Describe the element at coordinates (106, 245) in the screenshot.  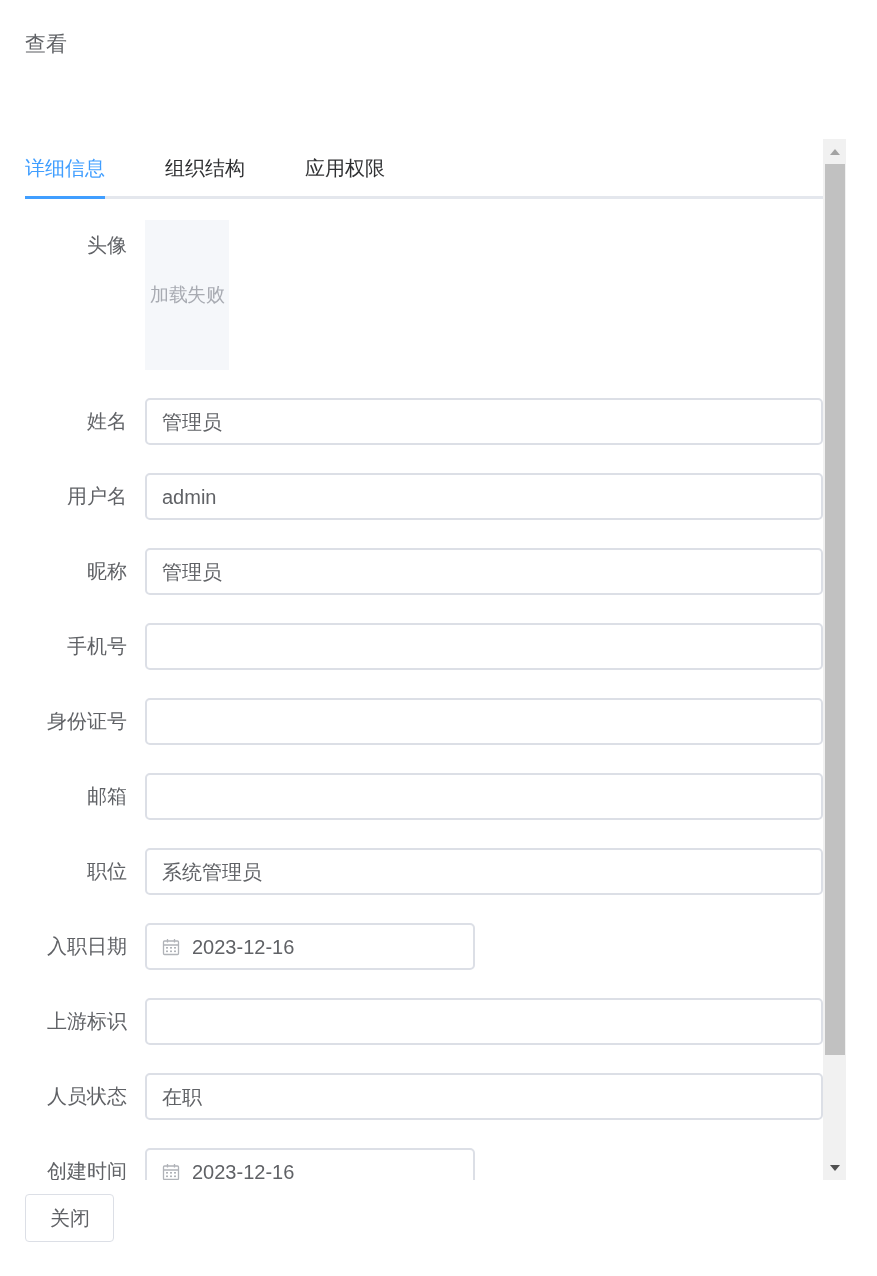
I see `field-label: 头像` at that location.